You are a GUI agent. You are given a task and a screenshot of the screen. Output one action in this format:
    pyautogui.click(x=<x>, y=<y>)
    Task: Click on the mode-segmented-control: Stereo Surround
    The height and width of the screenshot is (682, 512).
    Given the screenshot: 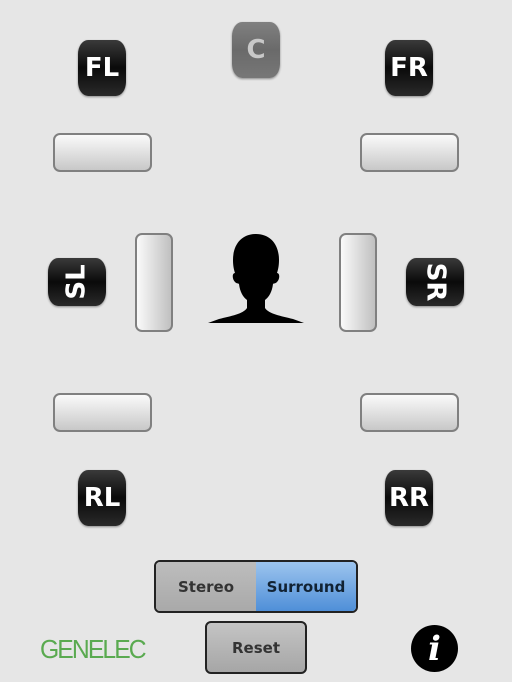 What is the action you would take?
    pyautogui.click(x=256, y=586)
    